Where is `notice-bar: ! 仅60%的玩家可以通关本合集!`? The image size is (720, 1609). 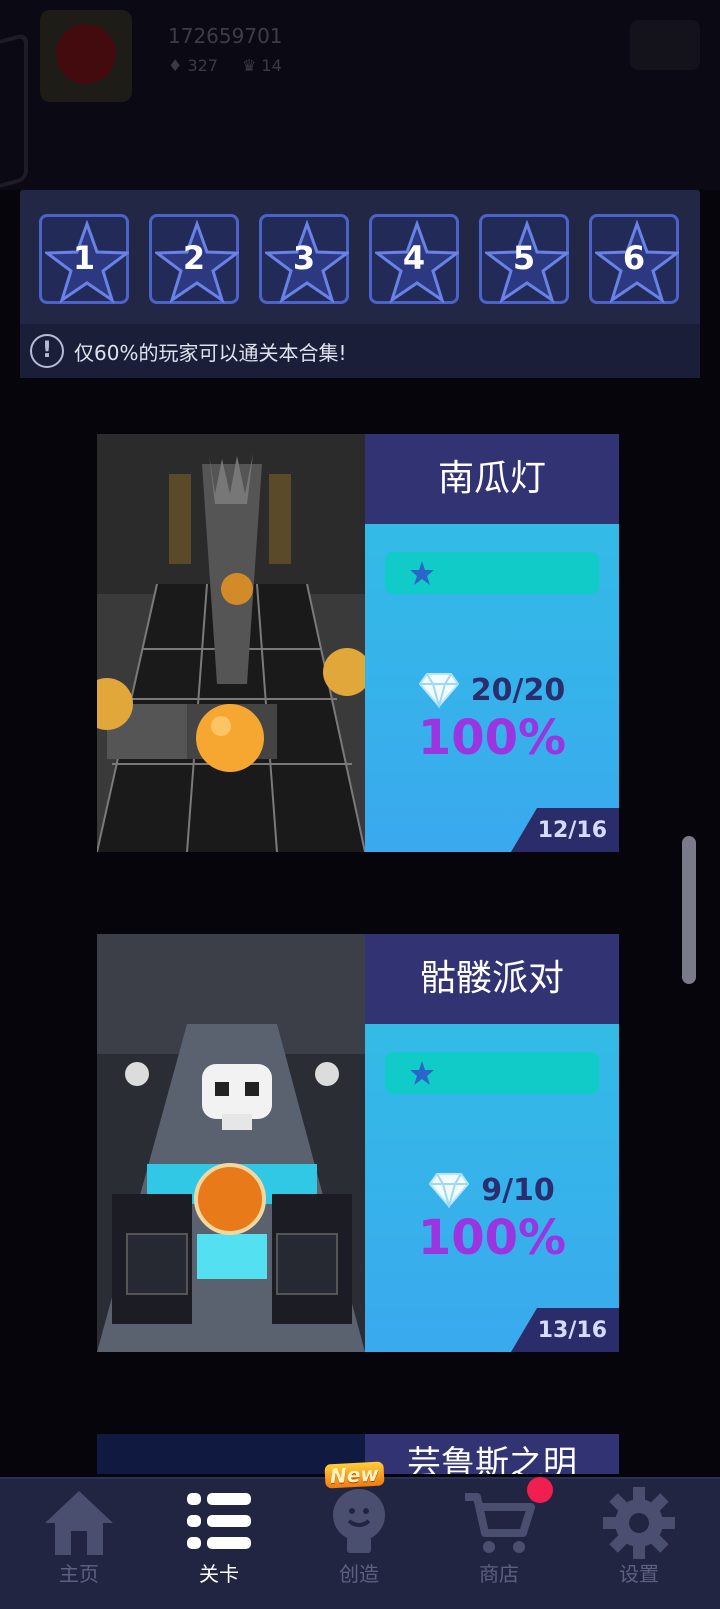 notice-bar: ! 仅60%的玩家可以通关本合集! is located at coordinates (360, 351).